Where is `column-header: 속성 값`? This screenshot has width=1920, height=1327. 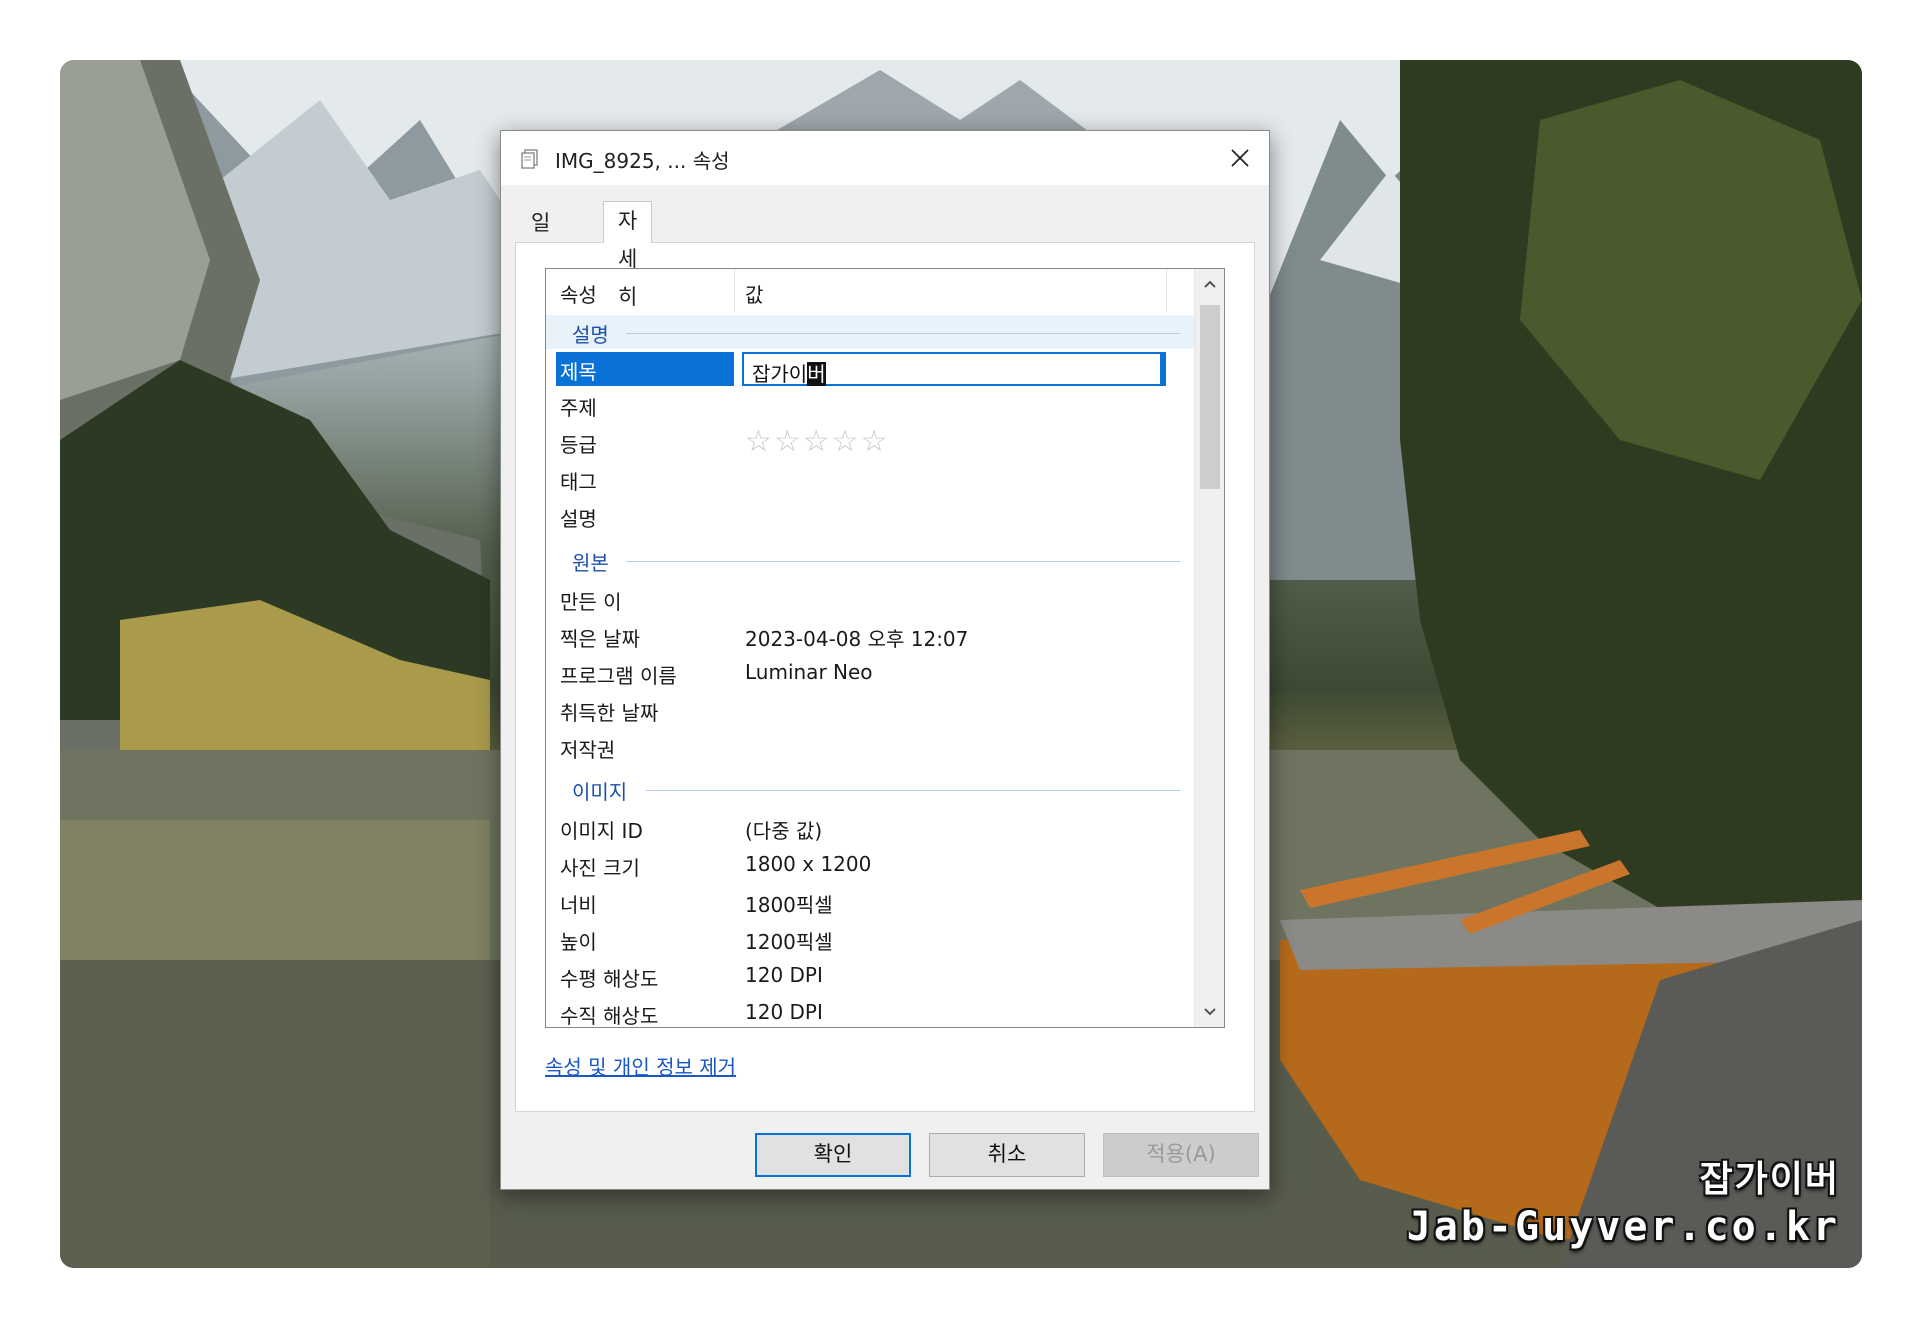 column-header: 속성 값 is located at coordinates (870, 291).